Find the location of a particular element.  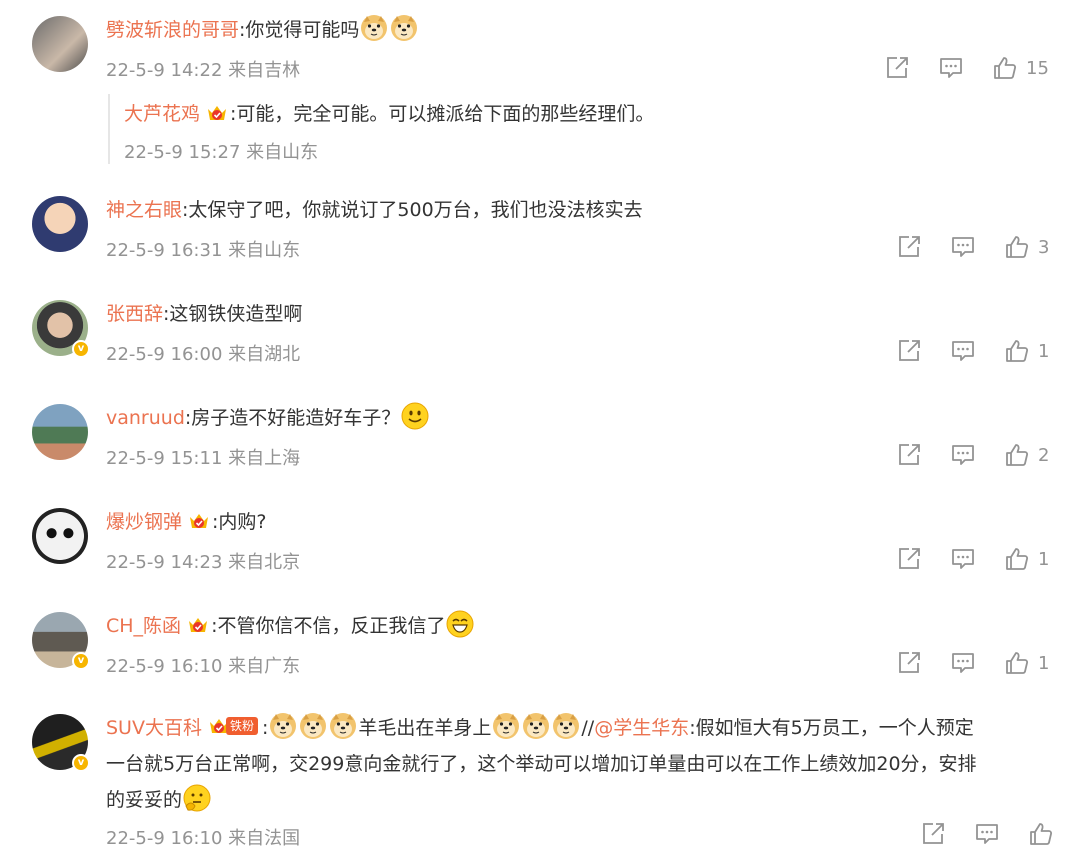

fan-badge: 铁粉 is located at coordinates (233, 726).